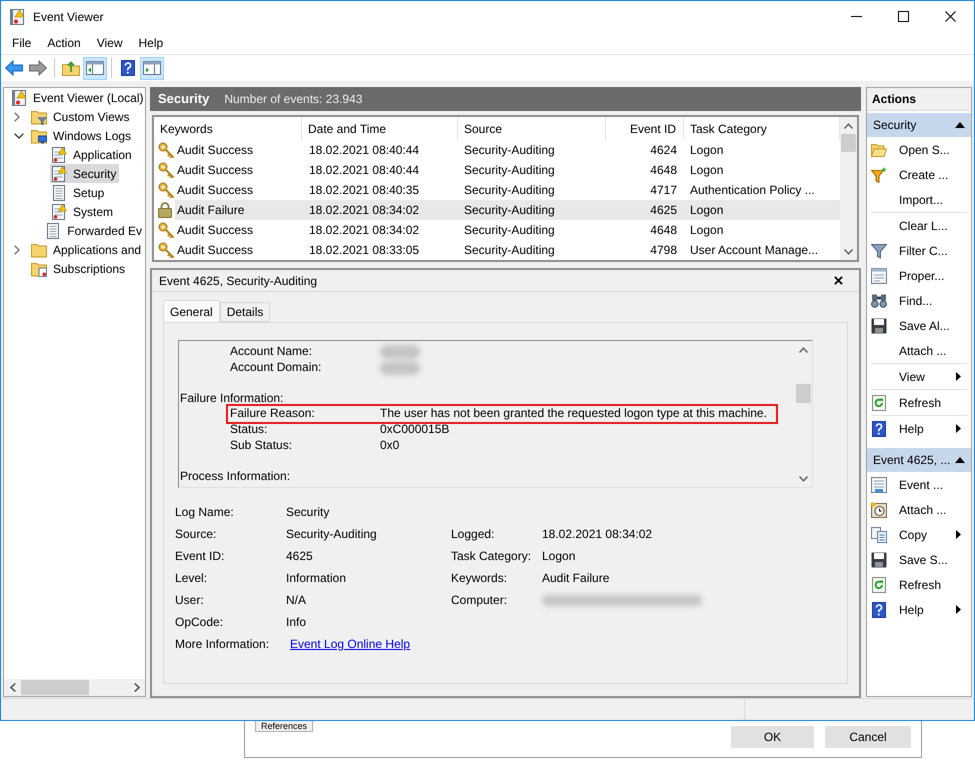  Describe the element at coordinates (879, 402) in the screenshot. I see `refresh-icon` at that location.